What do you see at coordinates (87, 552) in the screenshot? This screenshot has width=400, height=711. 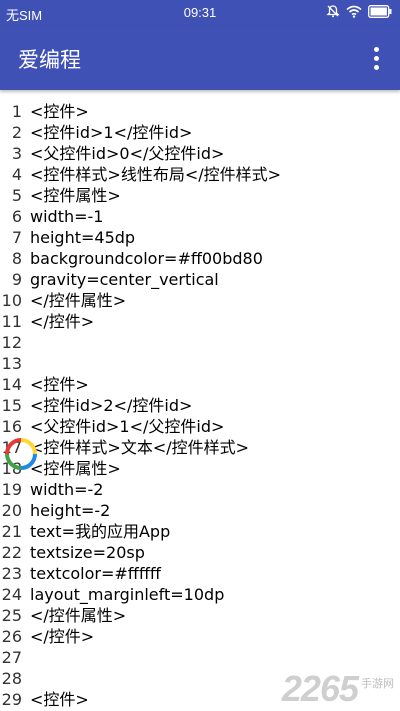 I see `line-text: textsize=20sp` at bounding box center [87, 552].